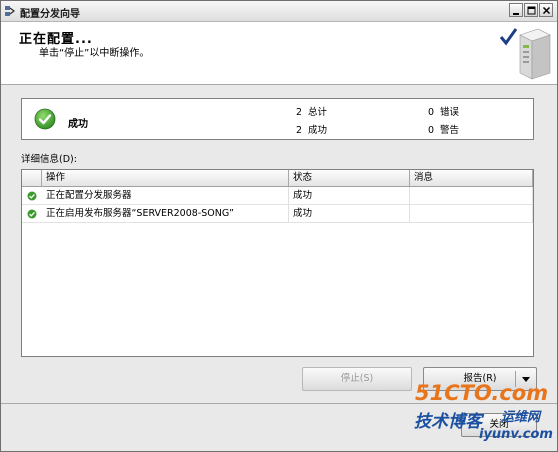  I want to click on maximize-icon, so click(531, 10).